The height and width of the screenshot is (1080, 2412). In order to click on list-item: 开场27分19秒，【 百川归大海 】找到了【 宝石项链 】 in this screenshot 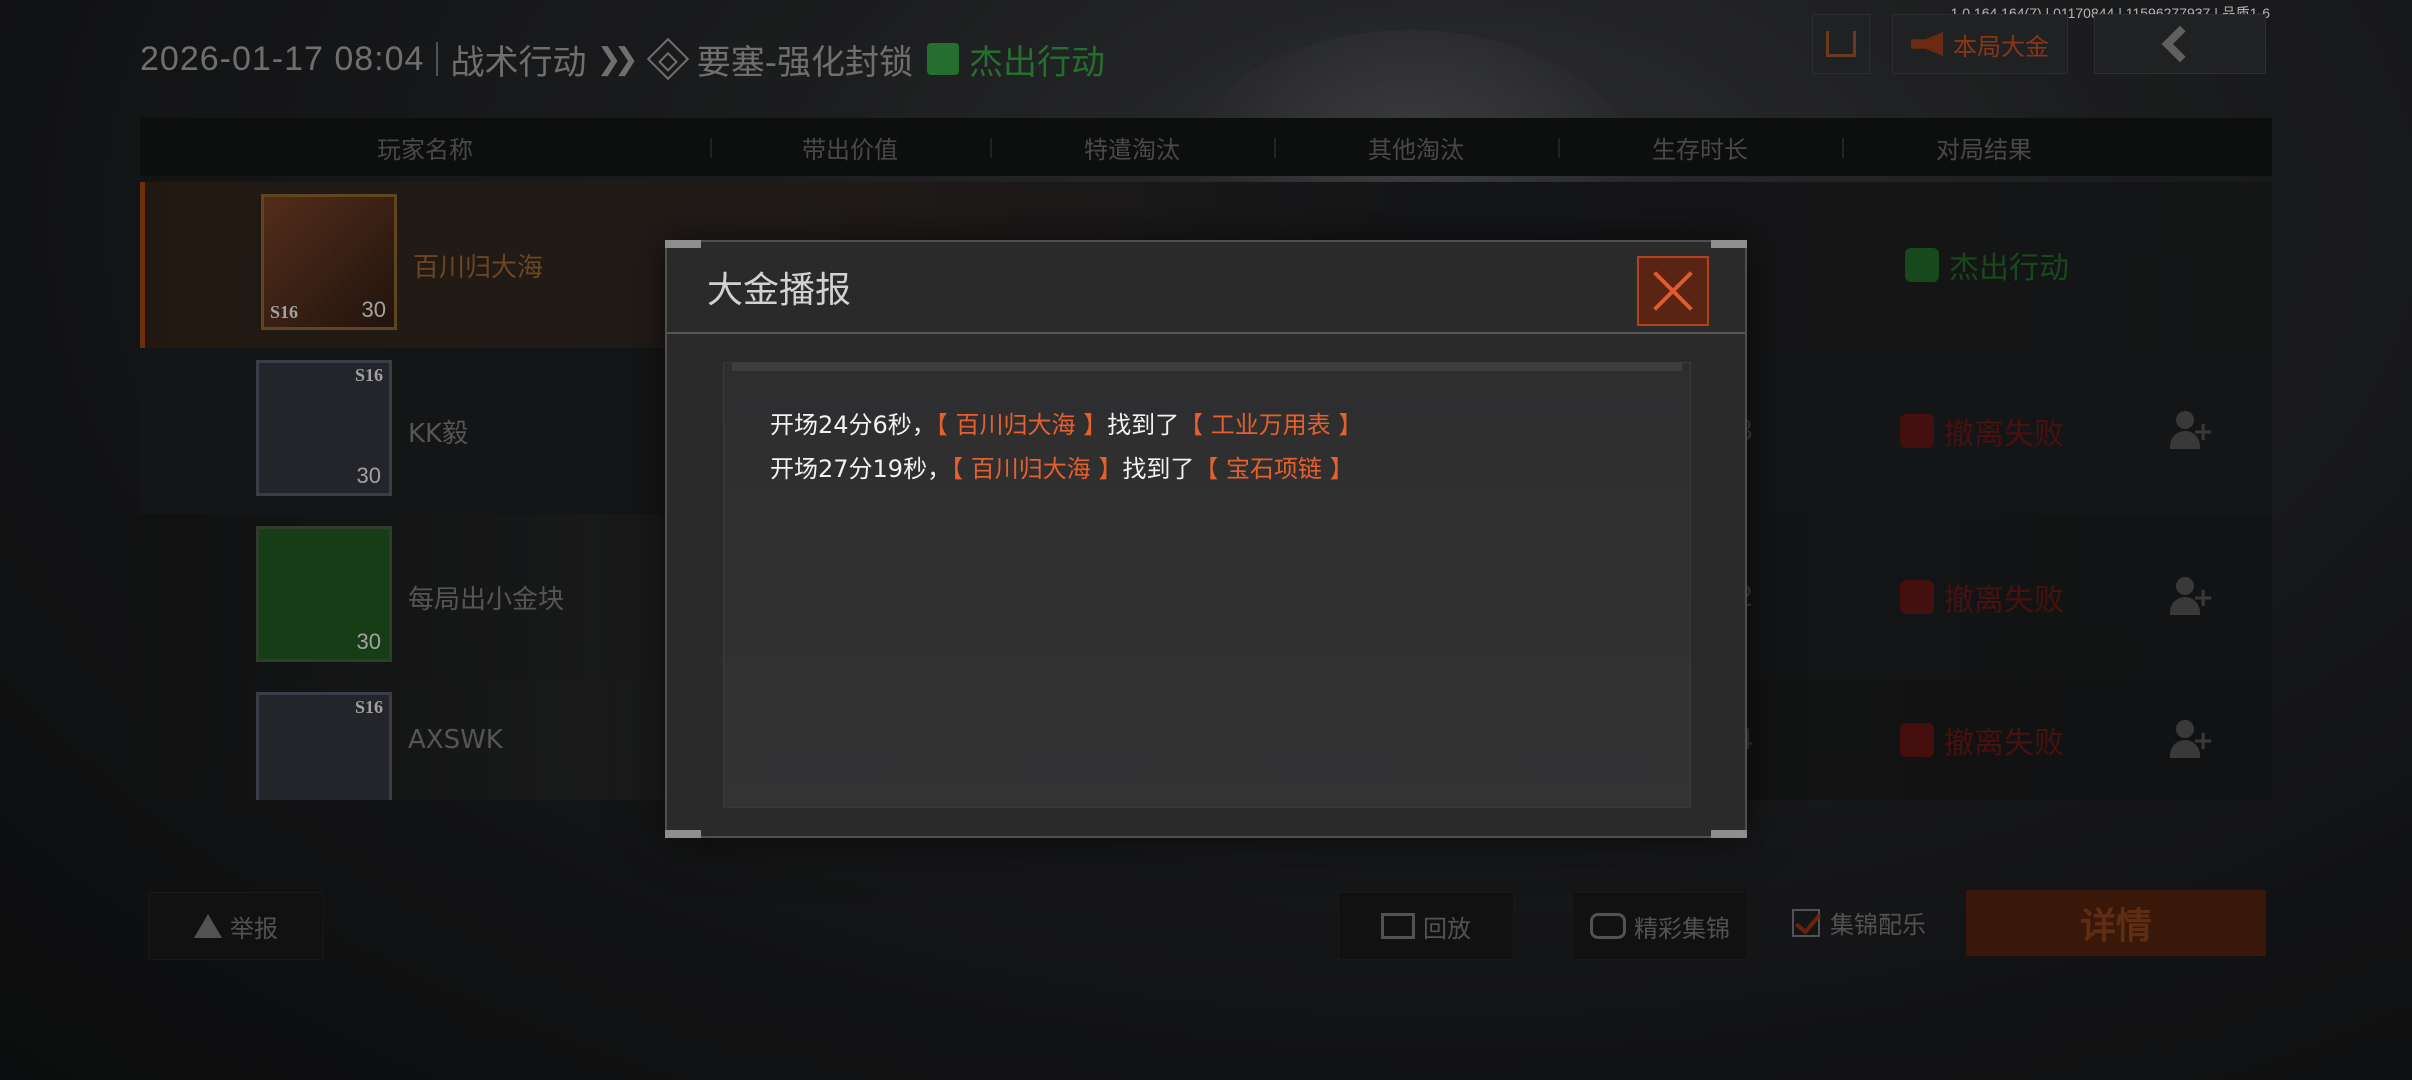, I will do `click(1066, 469)`.